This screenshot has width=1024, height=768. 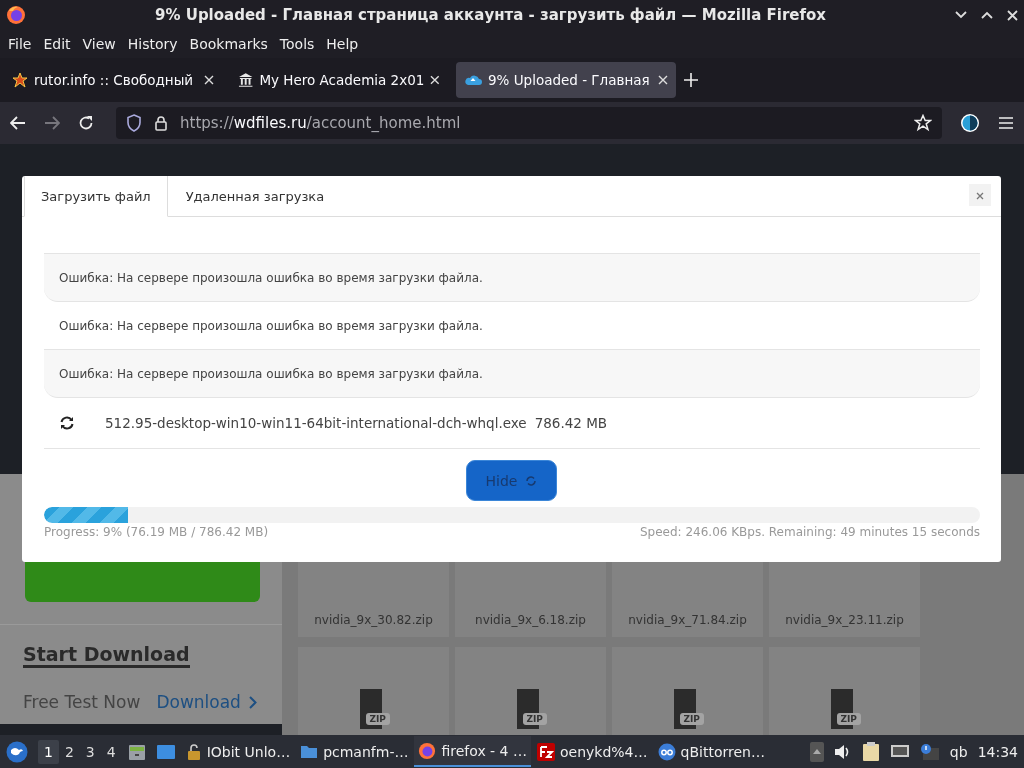 I want to click on lock-icon, so click(x=161, y=123).